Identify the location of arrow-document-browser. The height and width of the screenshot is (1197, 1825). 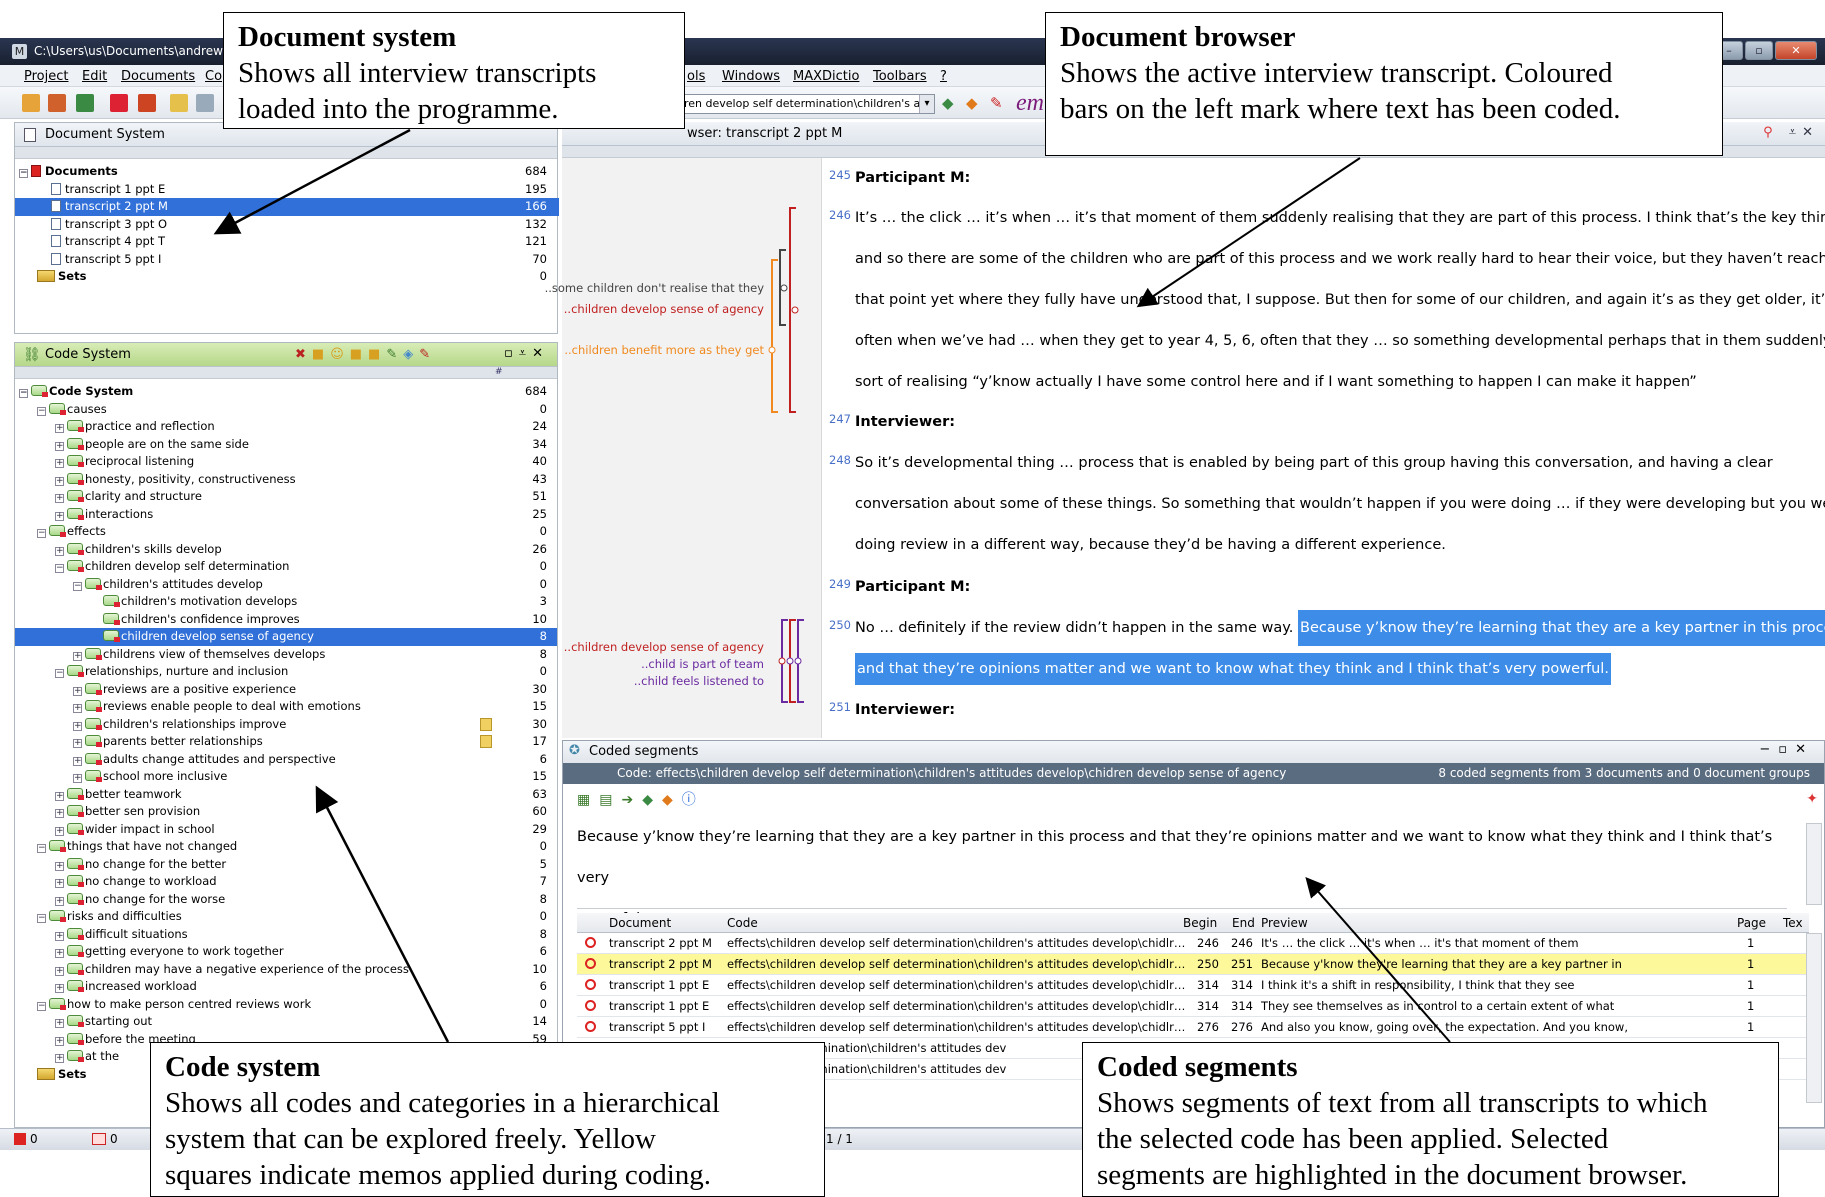
(1248, 232).